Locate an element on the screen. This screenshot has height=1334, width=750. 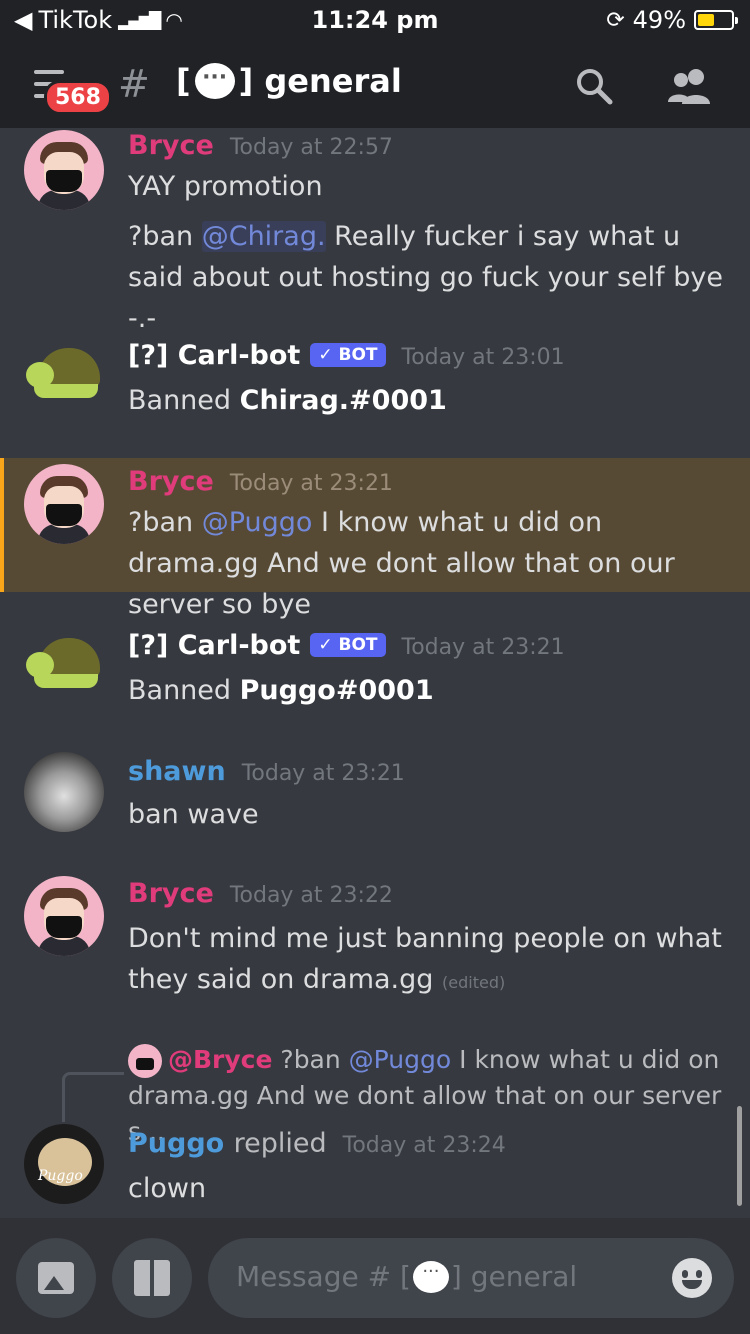
members-icon is located at coordinates (690, 86).